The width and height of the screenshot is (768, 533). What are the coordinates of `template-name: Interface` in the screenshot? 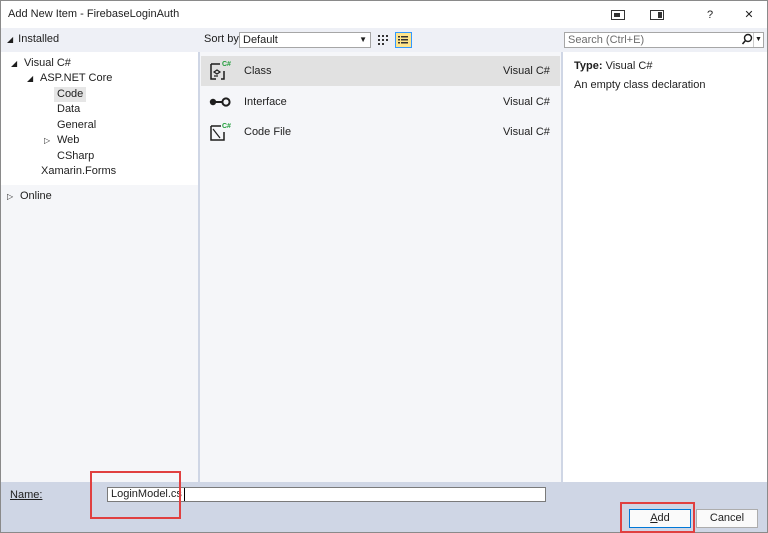 It's located at (265, 102).